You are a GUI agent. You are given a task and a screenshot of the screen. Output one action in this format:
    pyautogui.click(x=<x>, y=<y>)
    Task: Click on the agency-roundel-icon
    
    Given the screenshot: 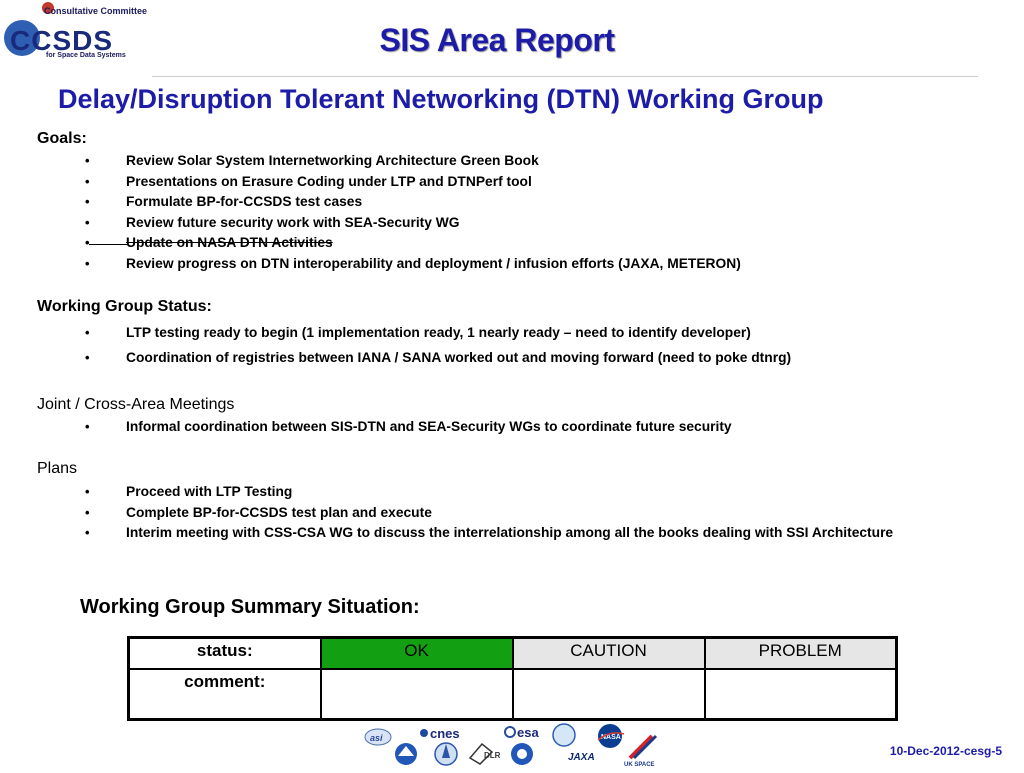 What is the action you would take?
    pyautogui.click(x=522, y=754)
    